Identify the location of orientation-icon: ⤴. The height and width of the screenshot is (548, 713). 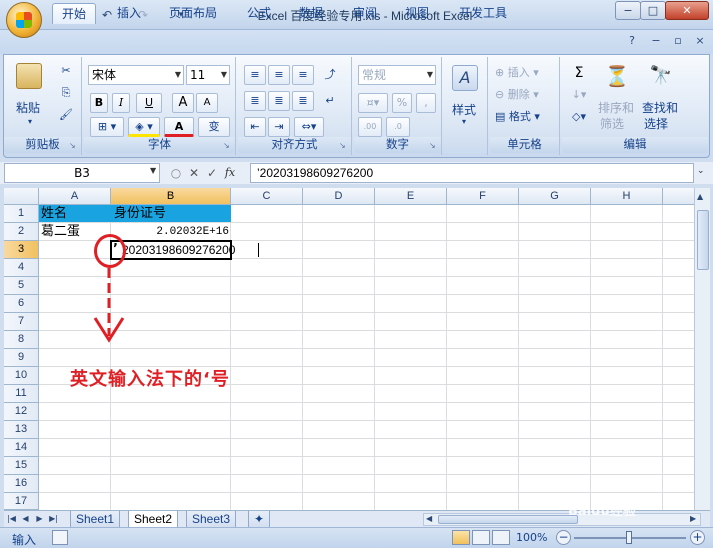
(330, 75).